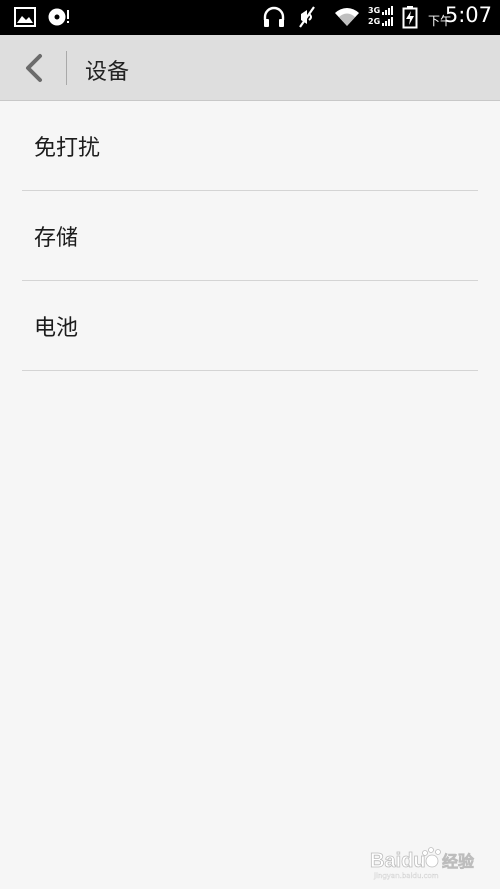 The width and height of the screenshot is (500, 889). Describe the element at coordinates (250, 370) in the screenshot. I see `list-divider` at that location.